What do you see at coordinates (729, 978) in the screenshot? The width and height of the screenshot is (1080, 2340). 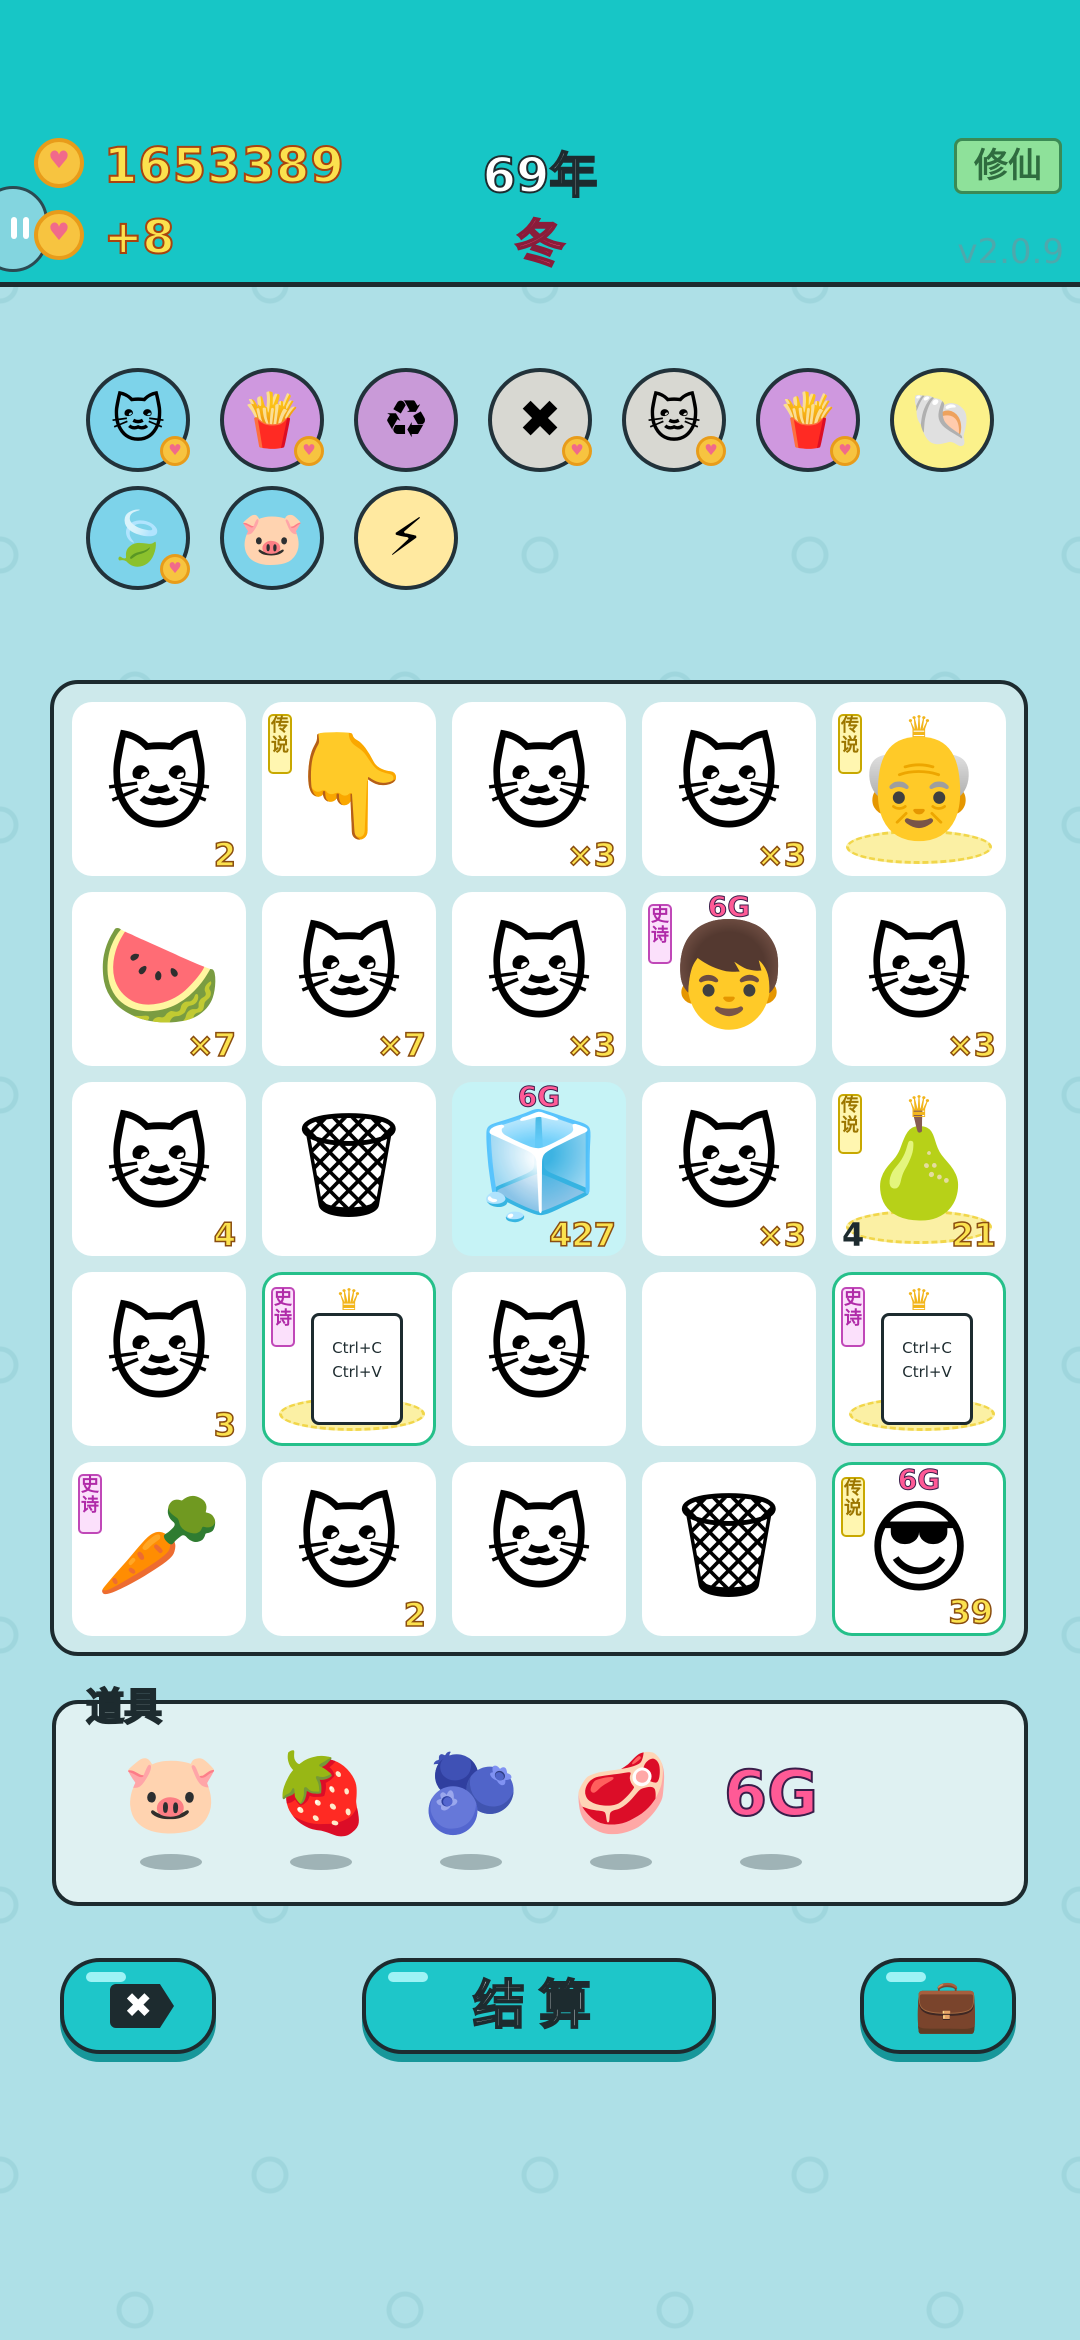 I see `board-cell: 👦 6G 史诗` at bounding box center [729, 978].